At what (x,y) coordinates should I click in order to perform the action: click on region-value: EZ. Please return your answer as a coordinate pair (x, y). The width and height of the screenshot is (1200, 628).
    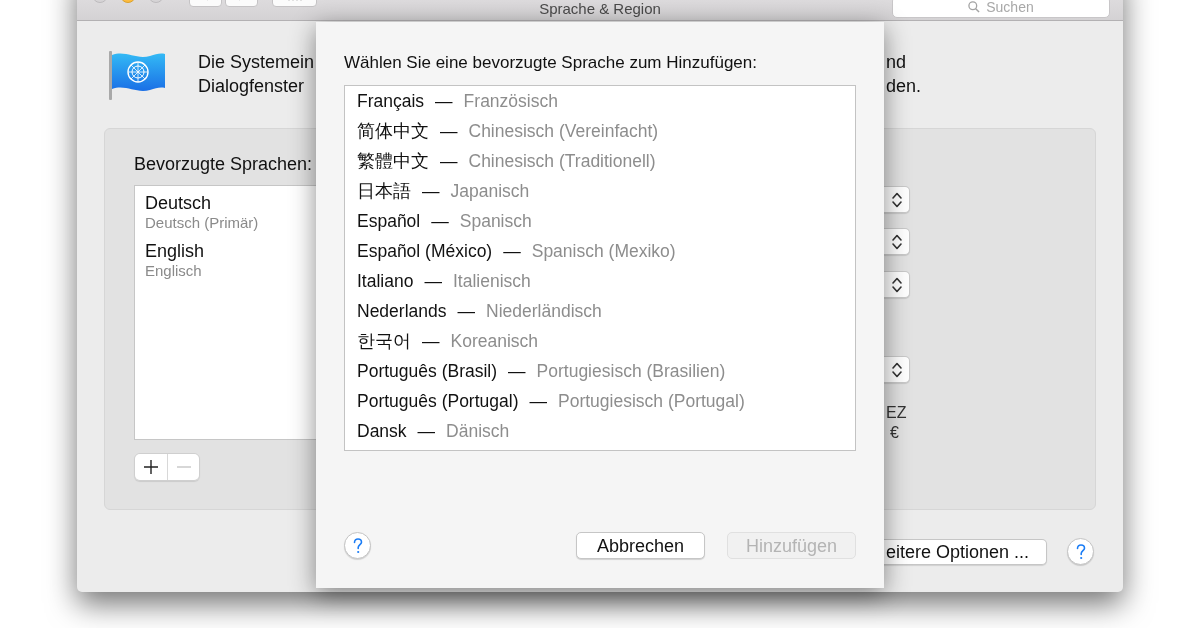
    Looking at the image, I should click on (896, 413).